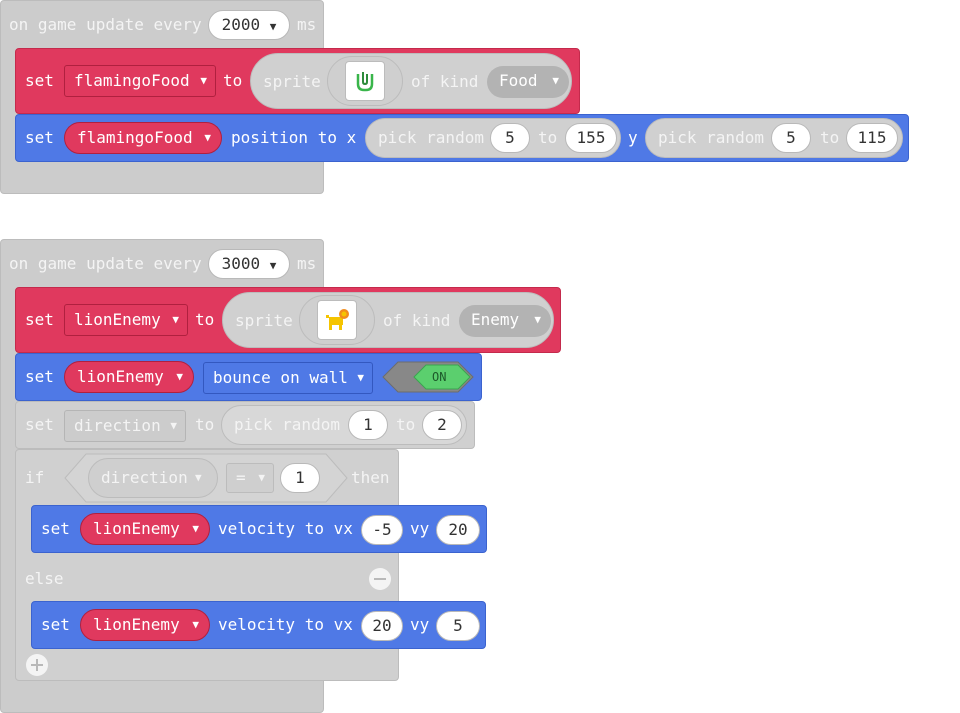 This screenshot has height=713, width=960. I want to click on pick-random-y: pick random 5 to 115, so click(774, 138).